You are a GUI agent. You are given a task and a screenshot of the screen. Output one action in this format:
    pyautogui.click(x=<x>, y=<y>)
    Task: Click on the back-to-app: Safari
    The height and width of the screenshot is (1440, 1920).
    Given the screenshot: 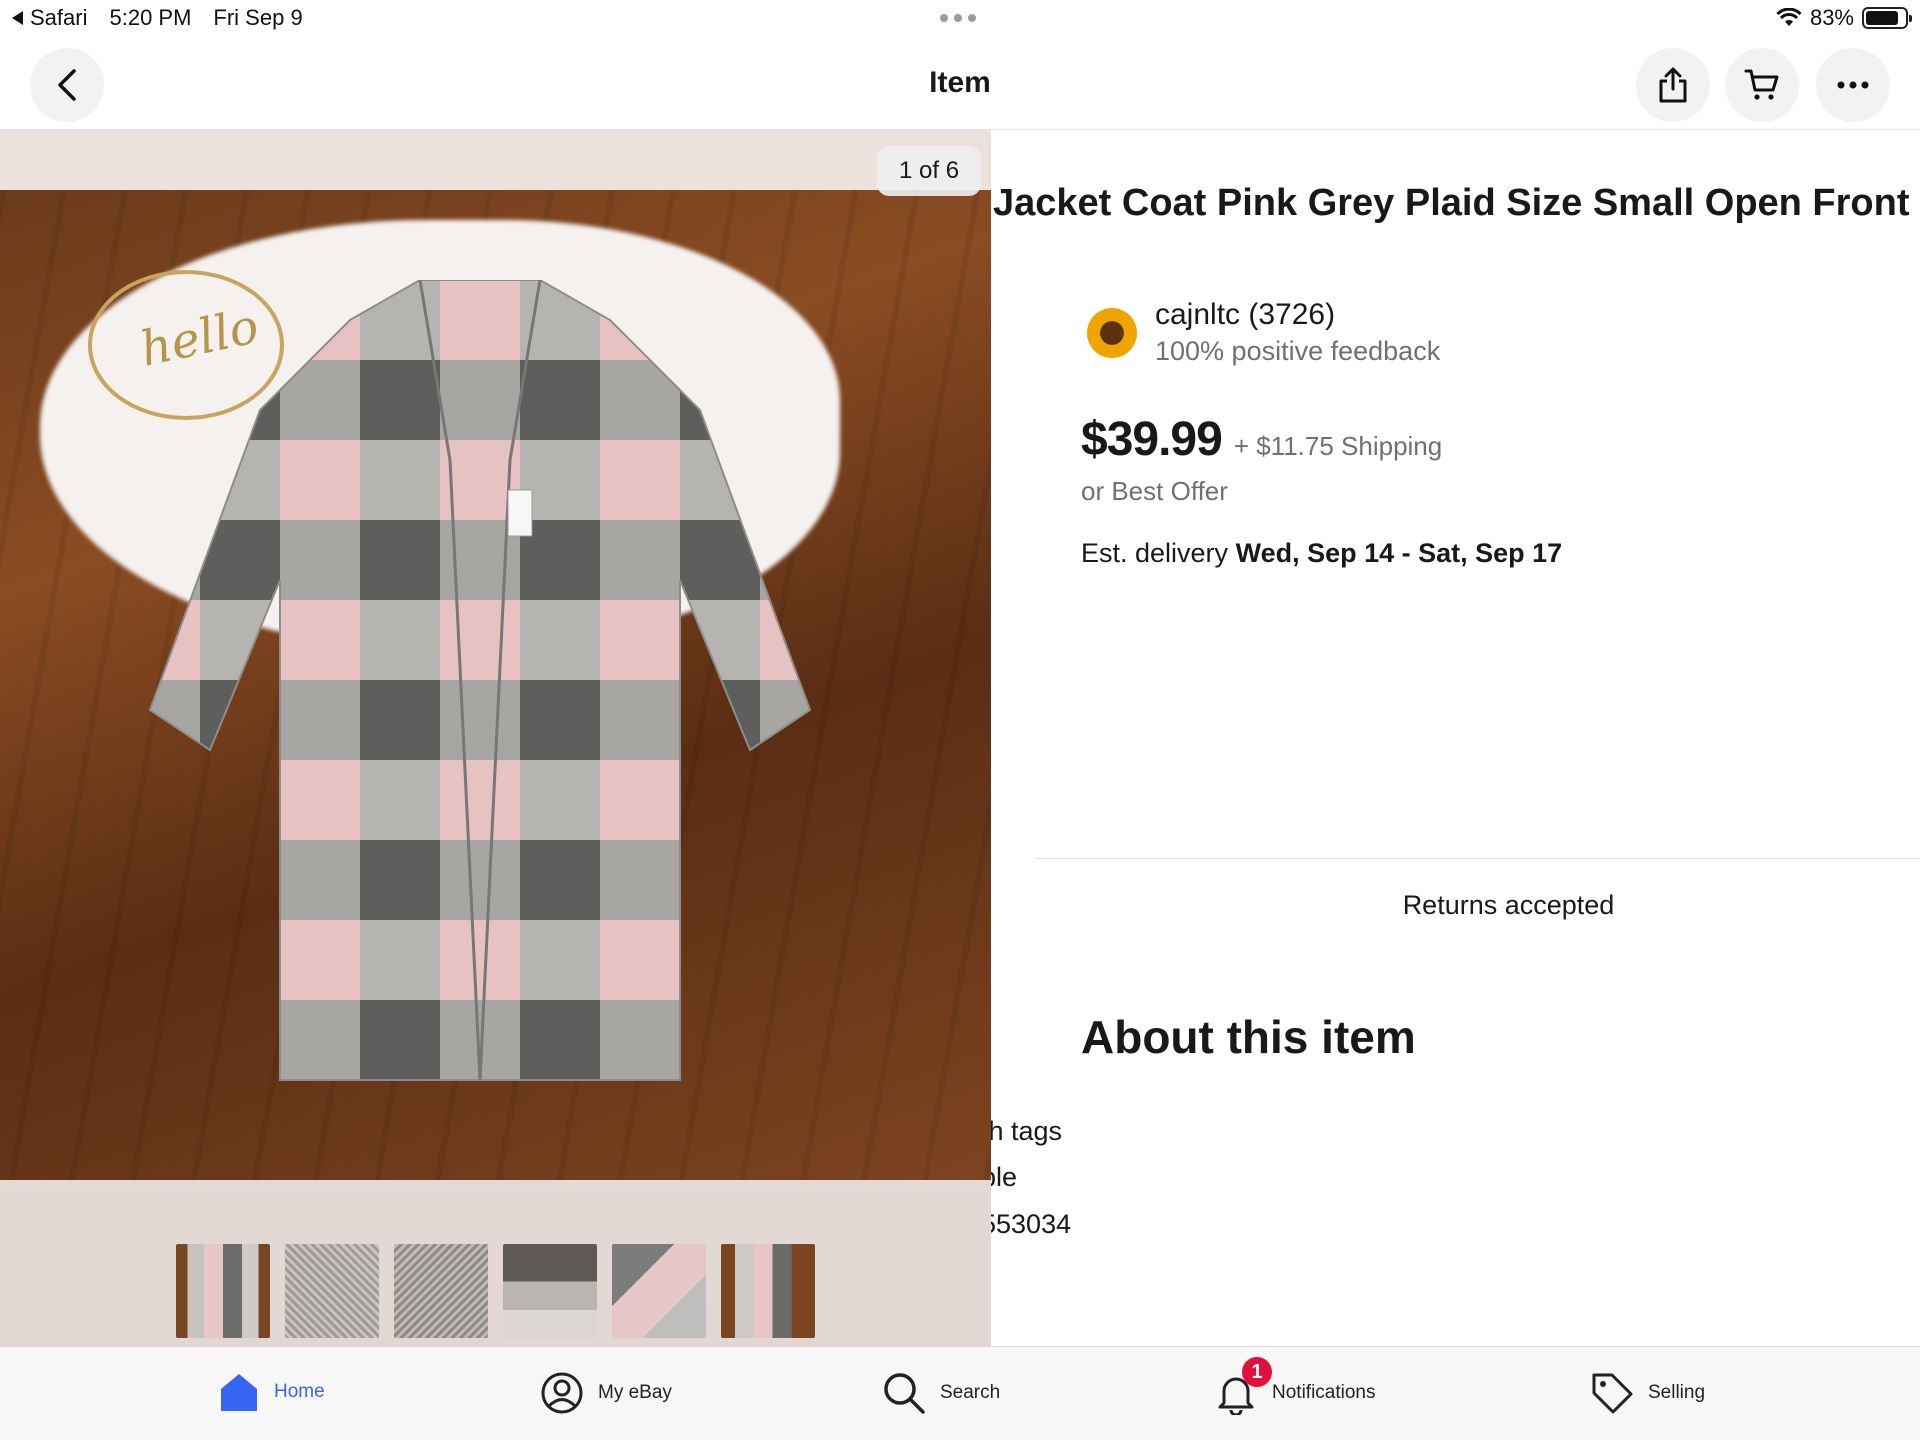 What is the action you would take?
    pyautogui.click(x=49, y=18)
    